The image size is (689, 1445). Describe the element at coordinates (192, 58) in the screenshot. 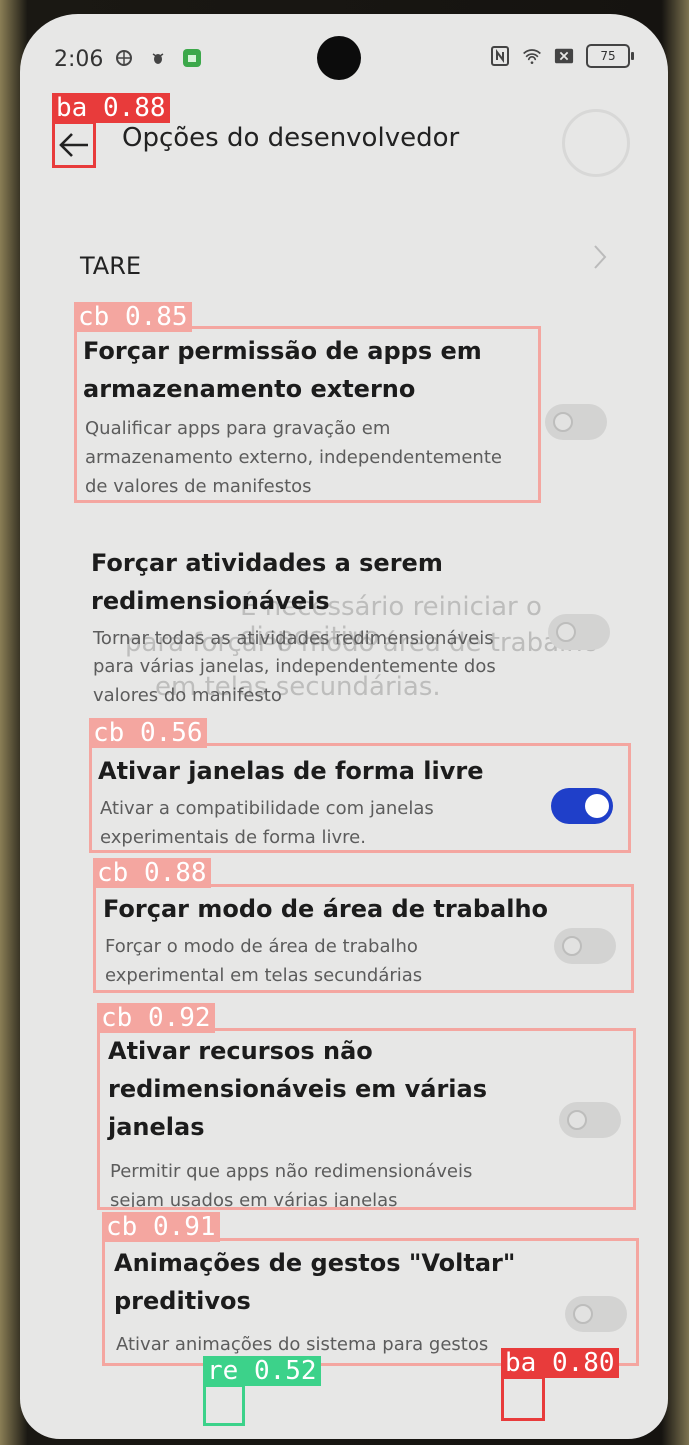

I see `app-notification-icon` at that location.